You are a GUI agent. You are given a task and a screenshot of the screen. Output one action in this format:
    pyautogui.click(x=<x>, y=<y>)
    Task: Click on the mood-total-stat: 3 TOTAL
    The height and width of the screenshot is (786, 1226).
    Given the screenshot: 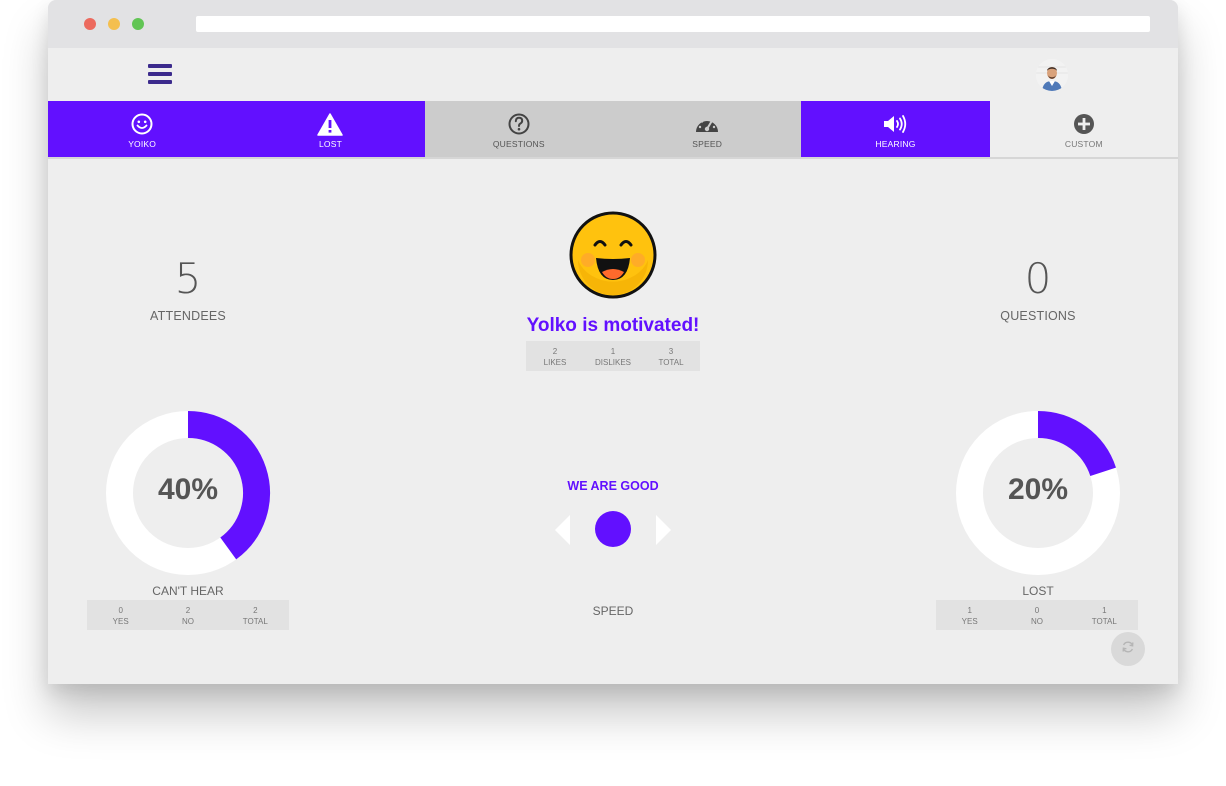 What is the action you would take?
    pyautogui.click(x=671, y=356)
    